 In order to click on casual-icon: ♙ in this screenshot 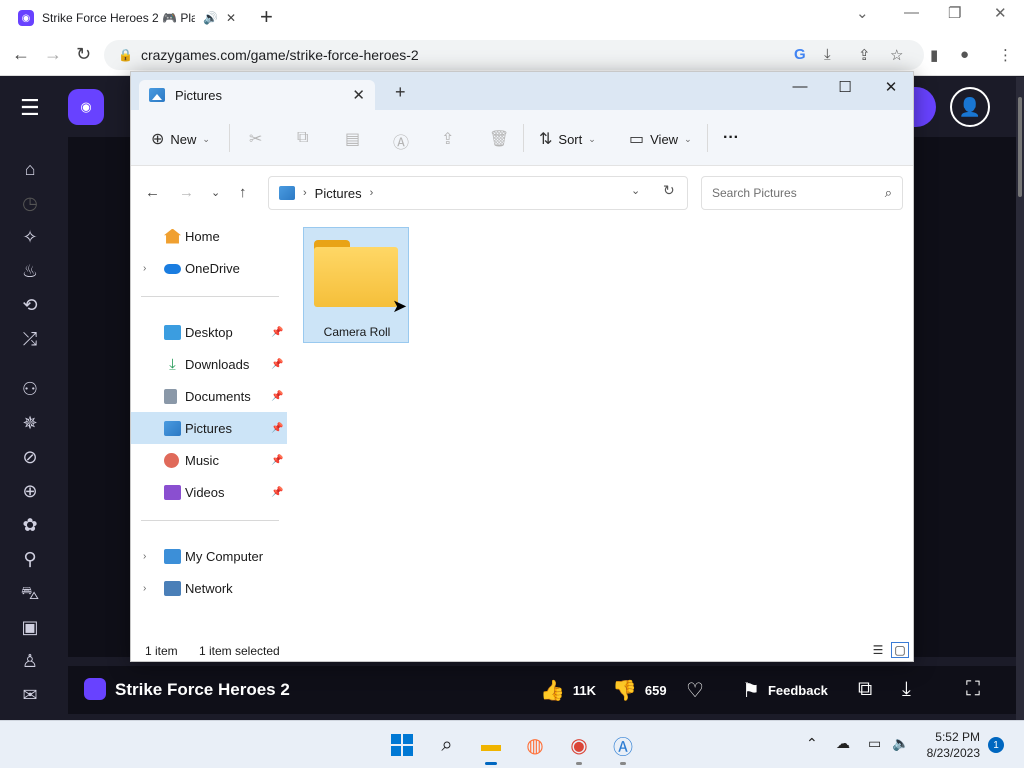, I will do `click(30, 663)`.